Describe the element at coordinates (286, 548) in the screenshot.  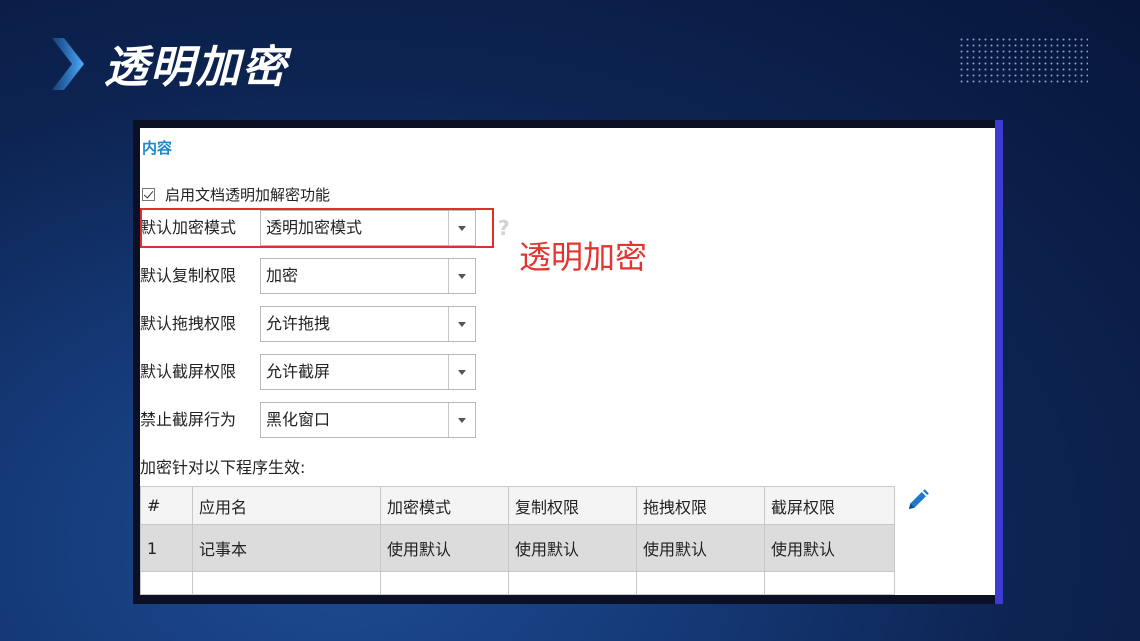
I see `table-cell: 记事本` at that location.